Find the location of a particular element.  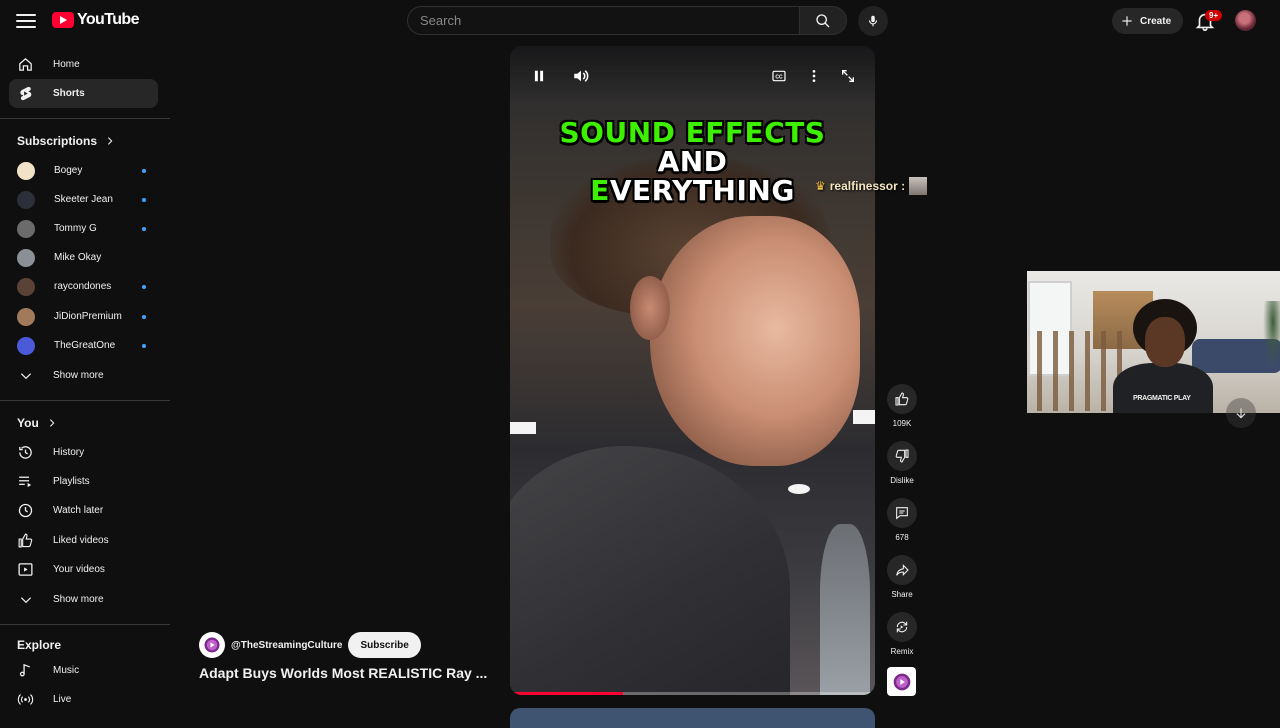

top-bar: YouTube Create 9+ is located at coordinates (640, 21).